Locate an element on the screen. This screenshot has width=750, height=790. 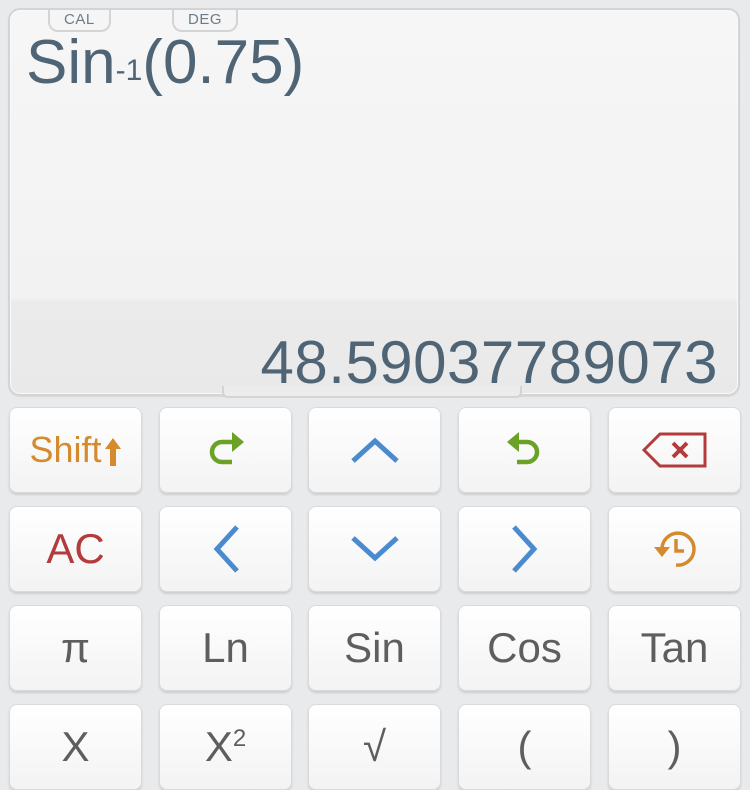
chevron-right-icon is located at coordinates (524, 549).